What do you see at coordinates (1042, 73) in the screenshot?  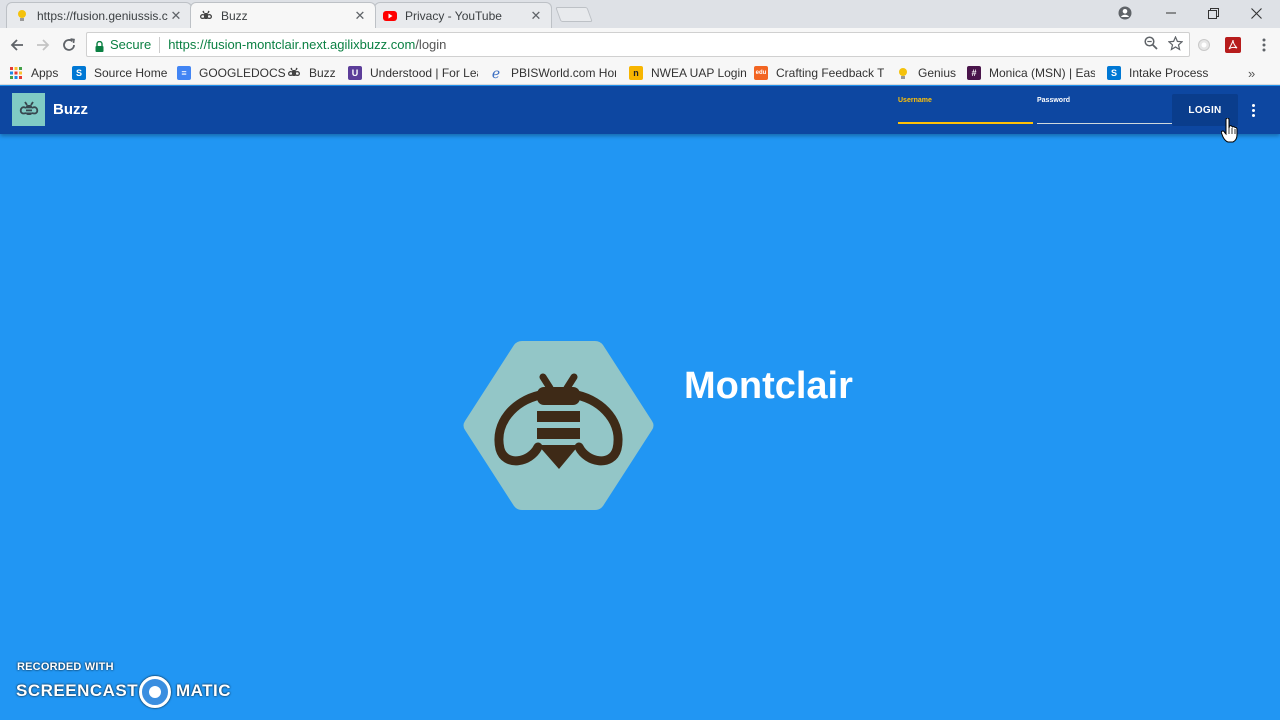 I see `bookmark-label: Monica (MSN) | East` at bounding box center [1042, 73].